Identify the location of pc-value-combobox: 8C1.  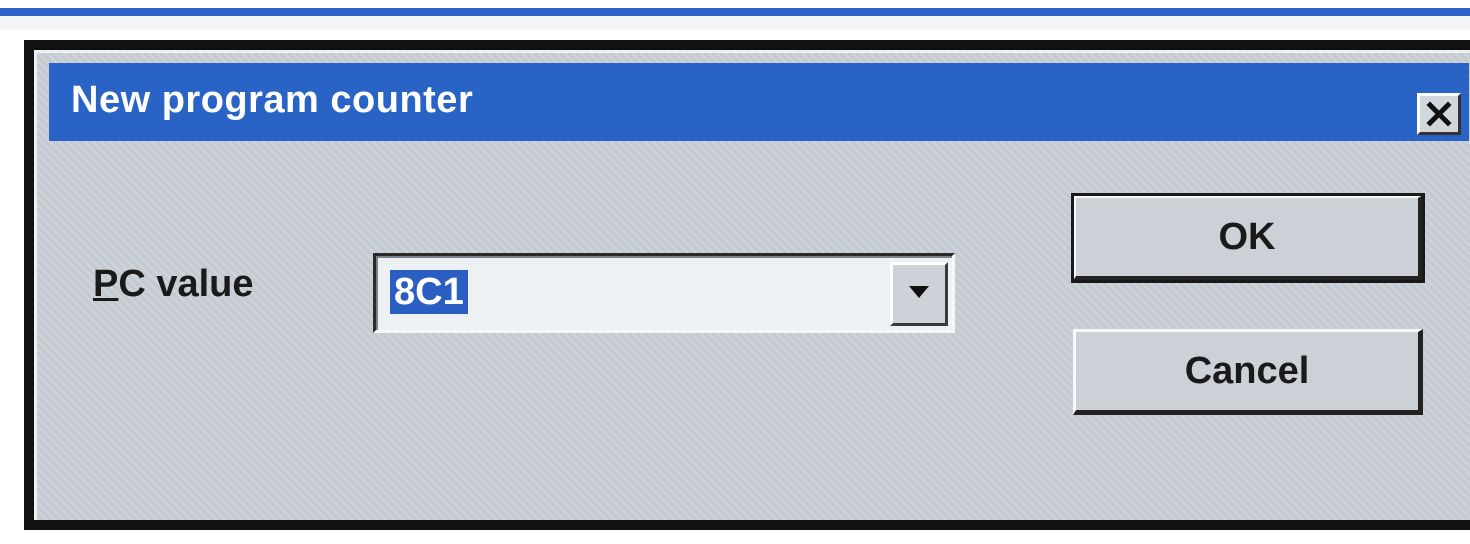
(664, 293).